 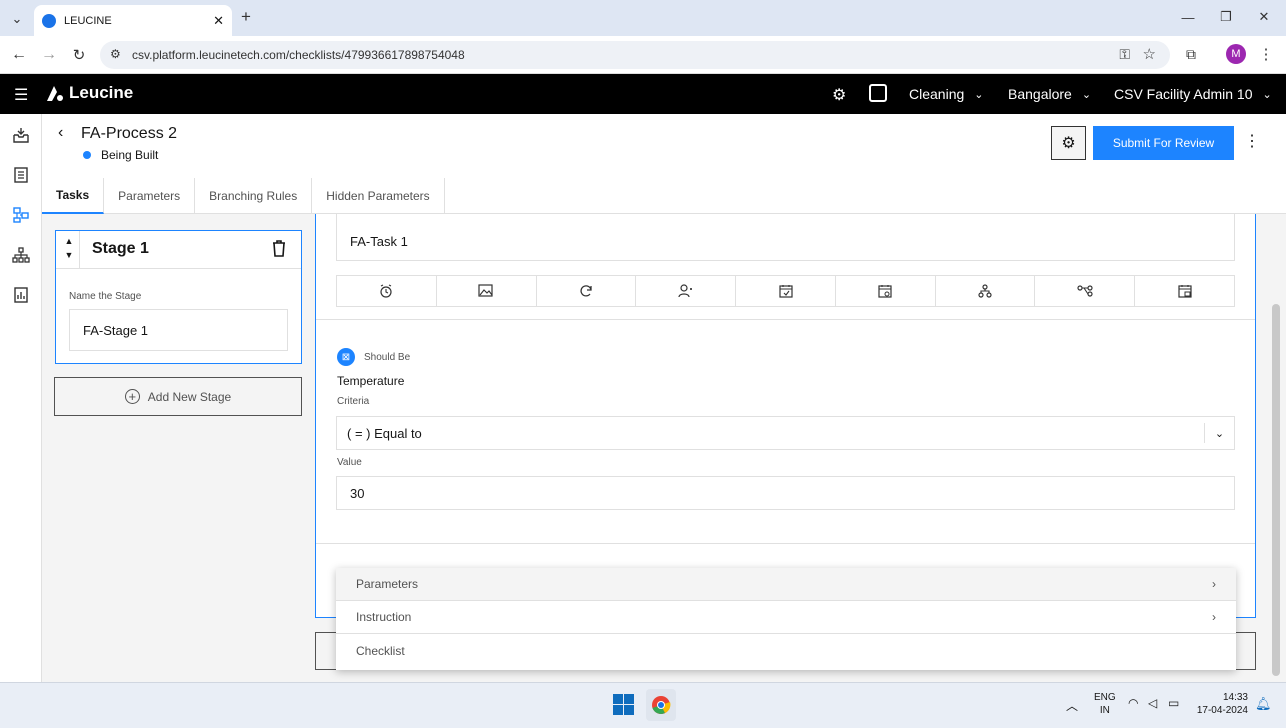 What do you see at coordinates (189, 396) in the screenshot?
I see `add-new-stage-label: Add New Stage` at bounding box center [189, 396].